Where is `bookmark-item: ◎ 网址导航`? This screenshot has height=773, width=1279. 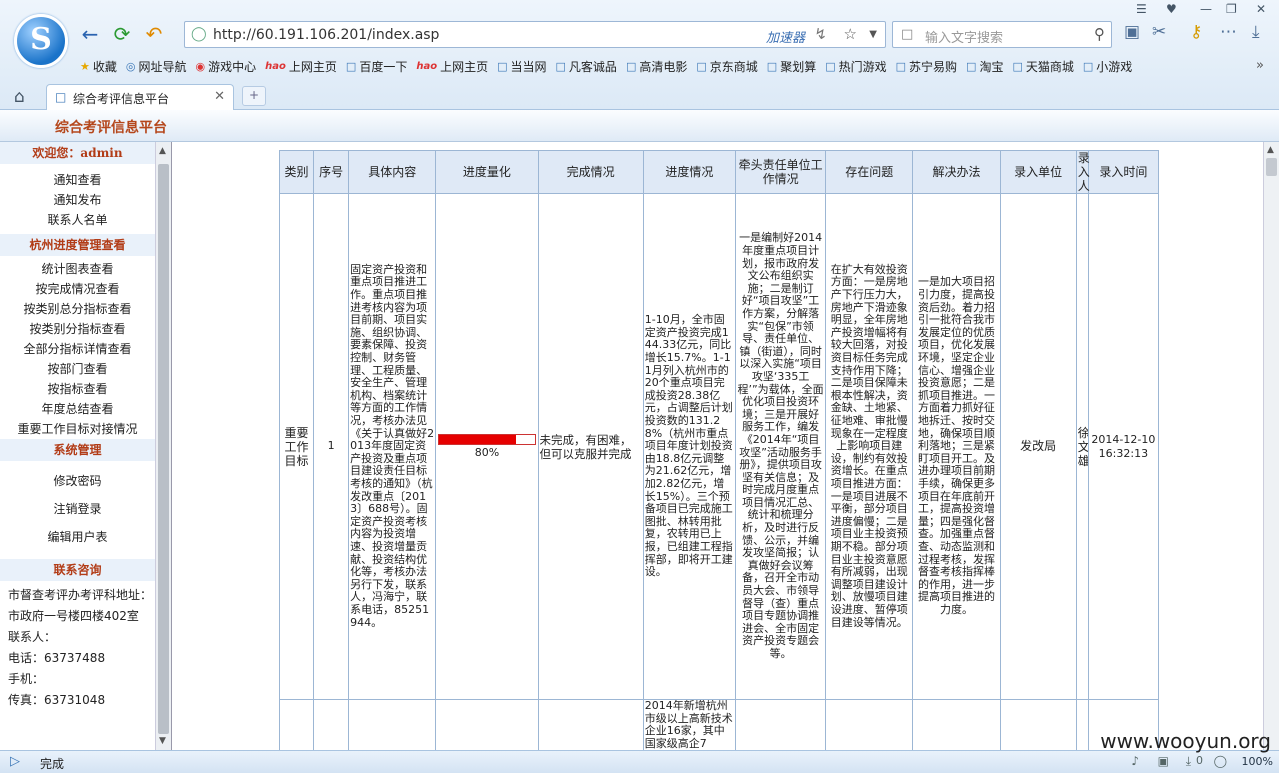
bookmark-item: ◎ 网址导航 is located at coordinates (159, 66).